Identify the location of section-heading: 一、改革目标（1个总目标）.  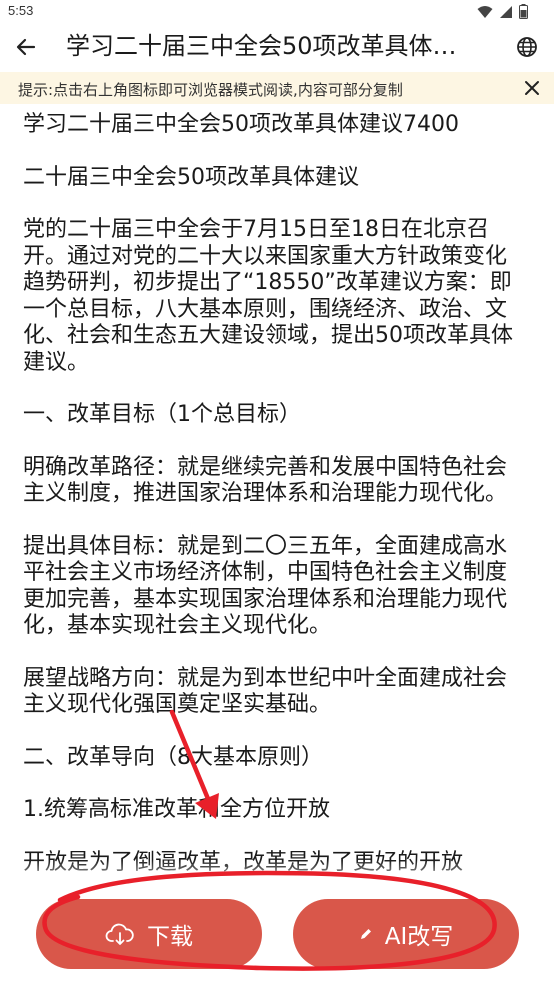
(162, 414).